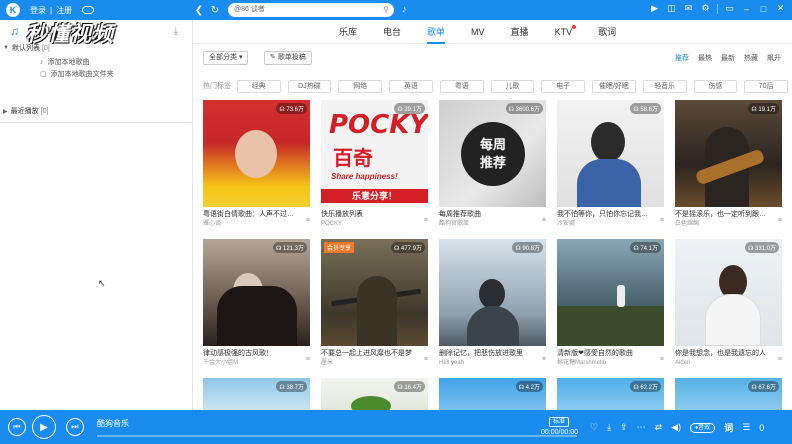 The width and height of the screenshot is (792, 444). Describe the element at coordinates (256, 292) in the screenshot. I see `playlist-cover: ☊ 121.3万` at that location.